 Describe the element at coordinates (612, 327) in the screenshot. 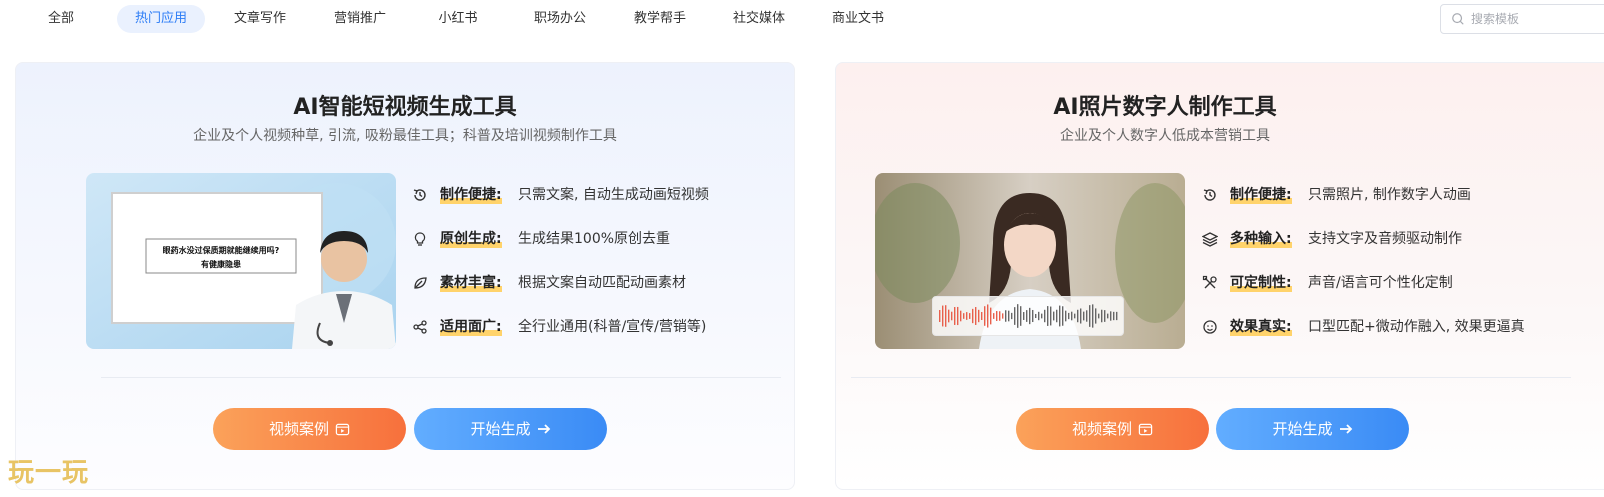

I see `feature-text: 全行业通用(科普/宣传/营销等)` at that location.